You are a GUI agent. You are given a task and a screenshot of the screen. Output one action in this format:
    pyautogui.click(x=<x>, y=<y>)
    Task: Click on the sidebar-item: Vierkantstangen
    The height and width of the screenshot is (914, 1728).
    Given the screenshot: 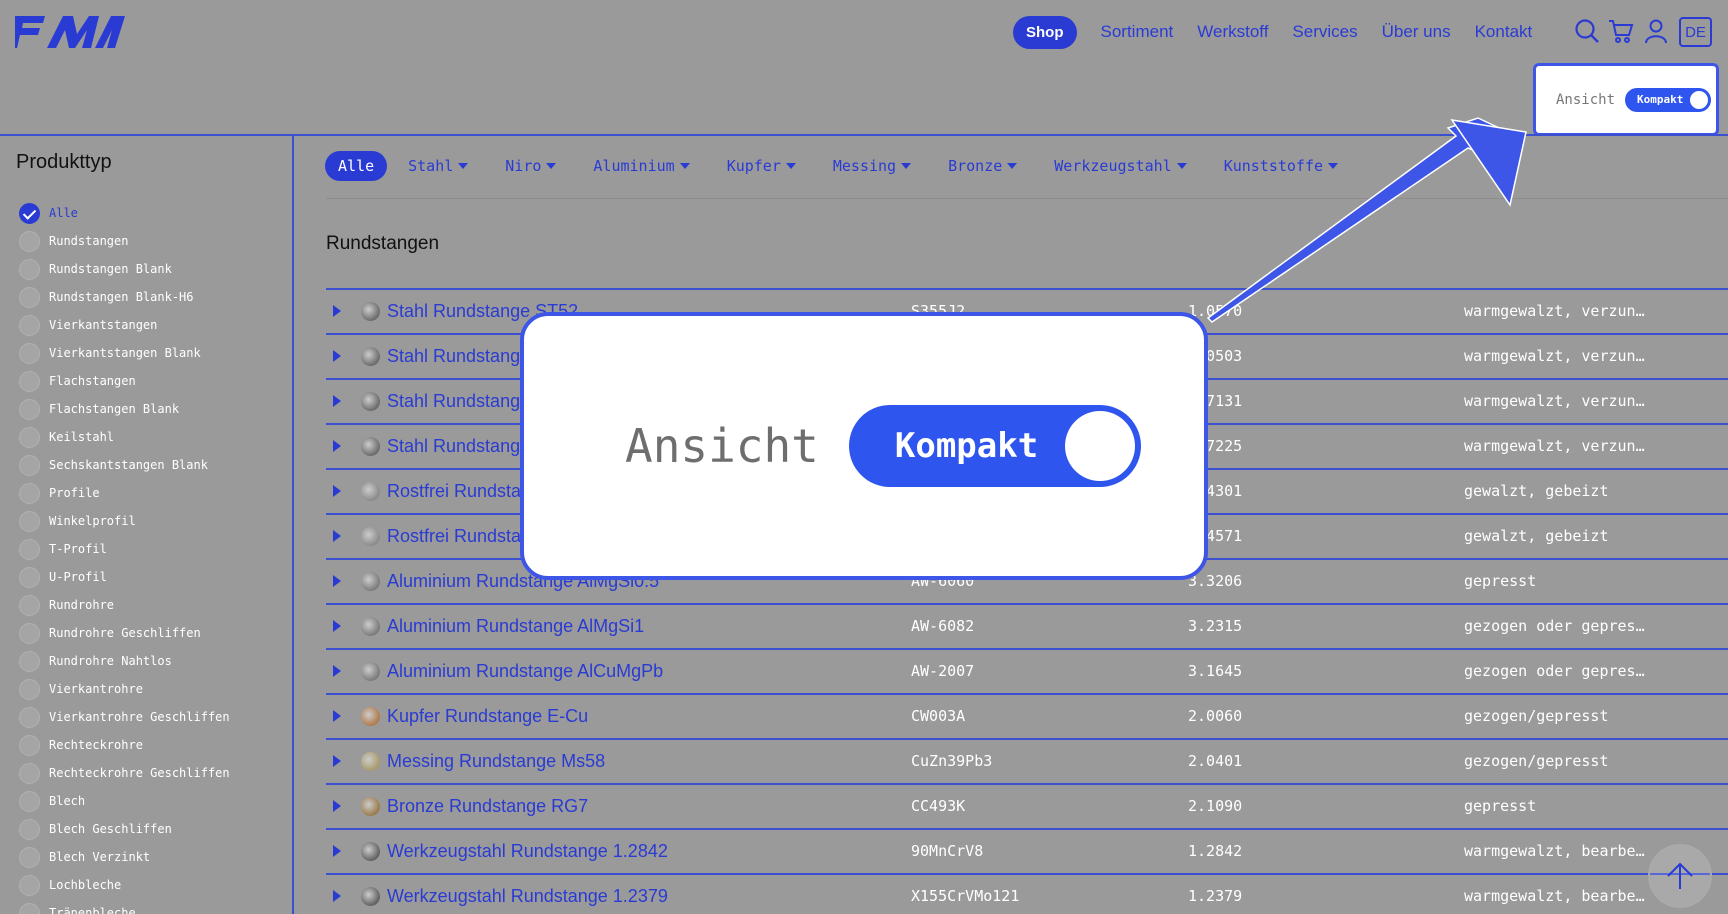 What is the action you would take?
    pyautogui.click(x=124, y=325)
    